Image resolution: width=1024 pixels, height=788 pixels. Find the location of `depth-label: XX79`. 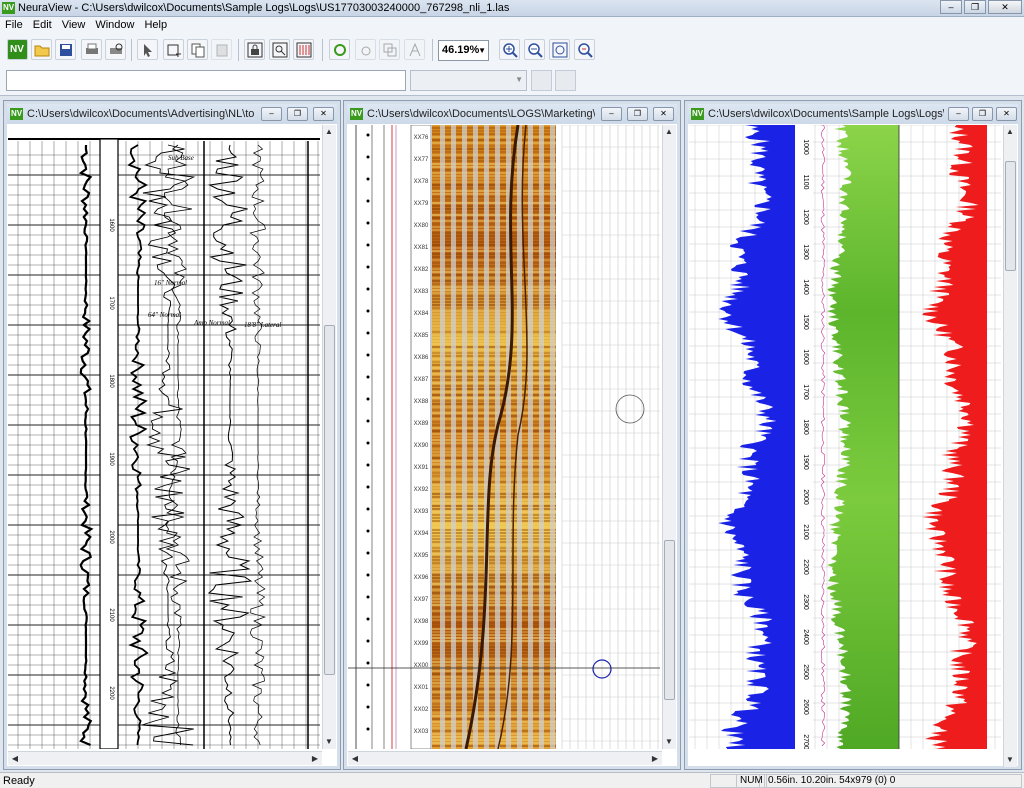

depth-label: XX79 is located at coordinates (421, 204).